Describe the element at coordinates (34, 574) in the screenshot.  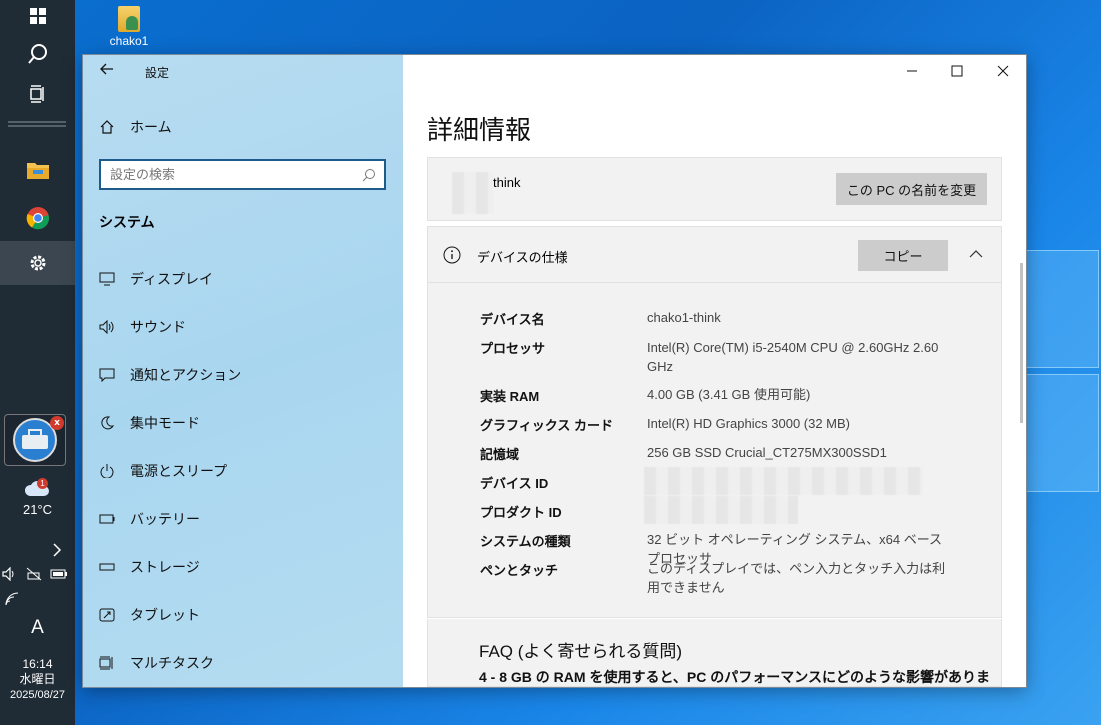
I see `network-disconnected-icon` at that location.